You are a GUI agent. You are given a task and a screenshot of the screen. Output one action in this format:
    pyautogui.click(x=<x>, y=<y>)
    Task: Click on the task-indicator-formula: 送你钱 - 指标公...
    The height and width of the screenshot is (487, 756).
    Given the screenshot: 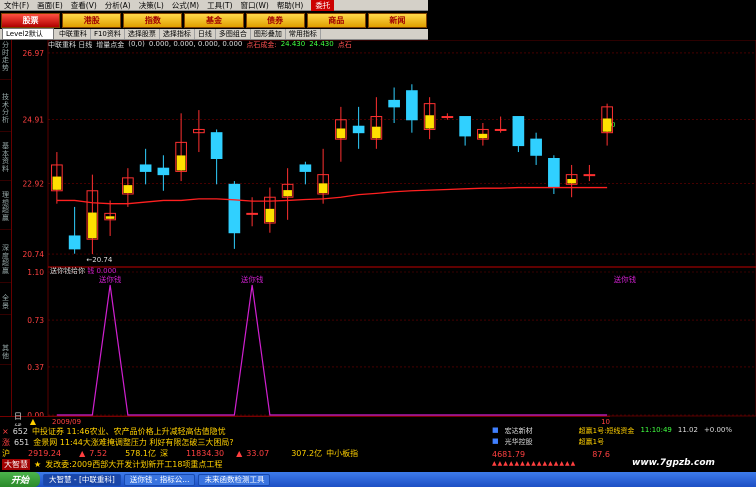 What is the action you would take?
    pyautogui.click(x=159, y=479)
    